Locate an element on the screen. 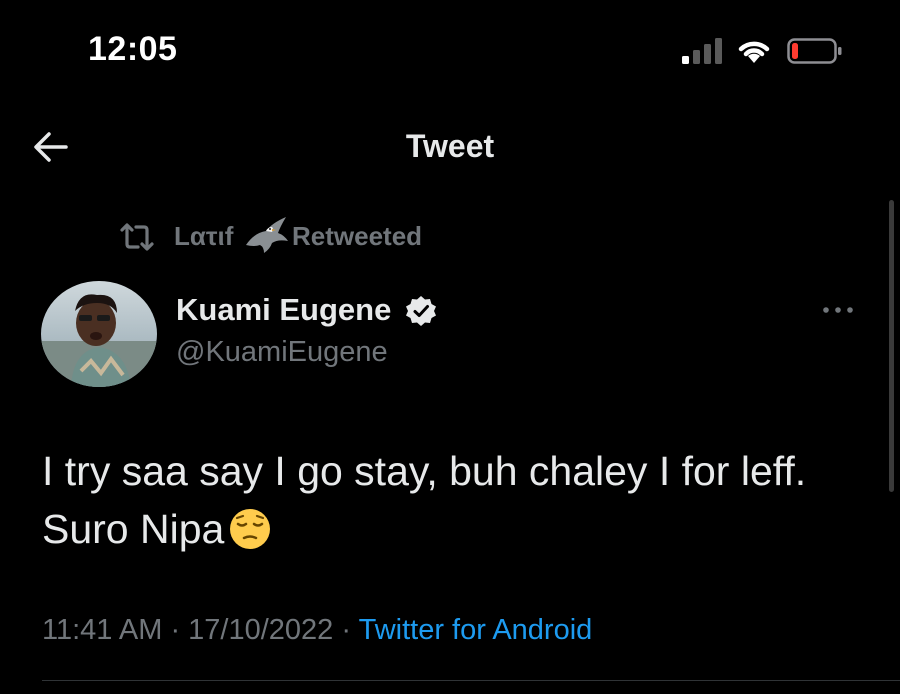 The height and width of the screenshot is (694, 900). author-handle: @KuamiEugene is located at coordinates (282, 352).